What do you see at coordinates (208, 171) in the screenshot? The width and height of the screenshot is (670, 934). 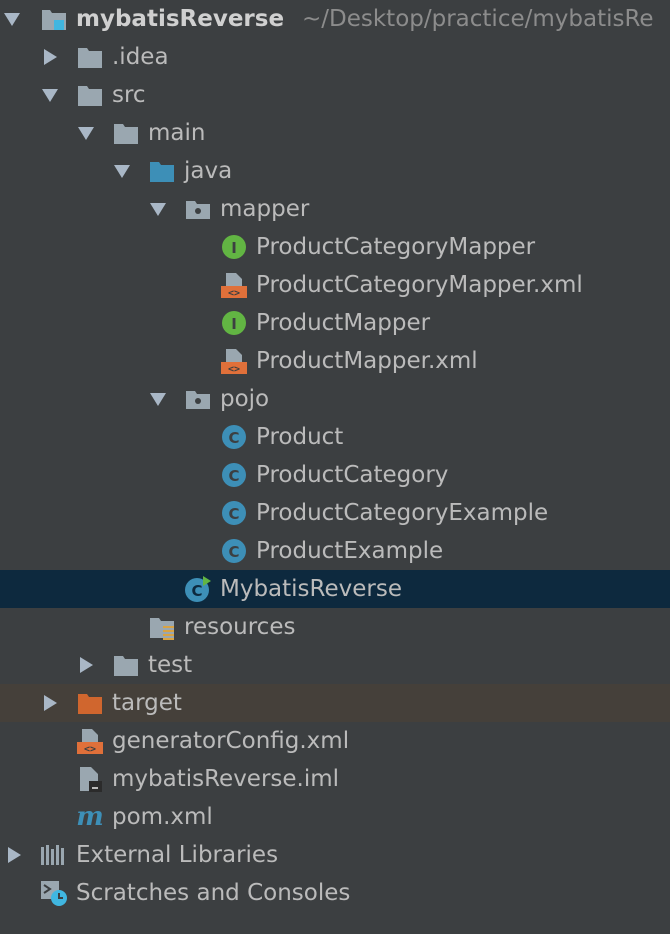 I see `tree-label: java` at bounding box center [208, 171].